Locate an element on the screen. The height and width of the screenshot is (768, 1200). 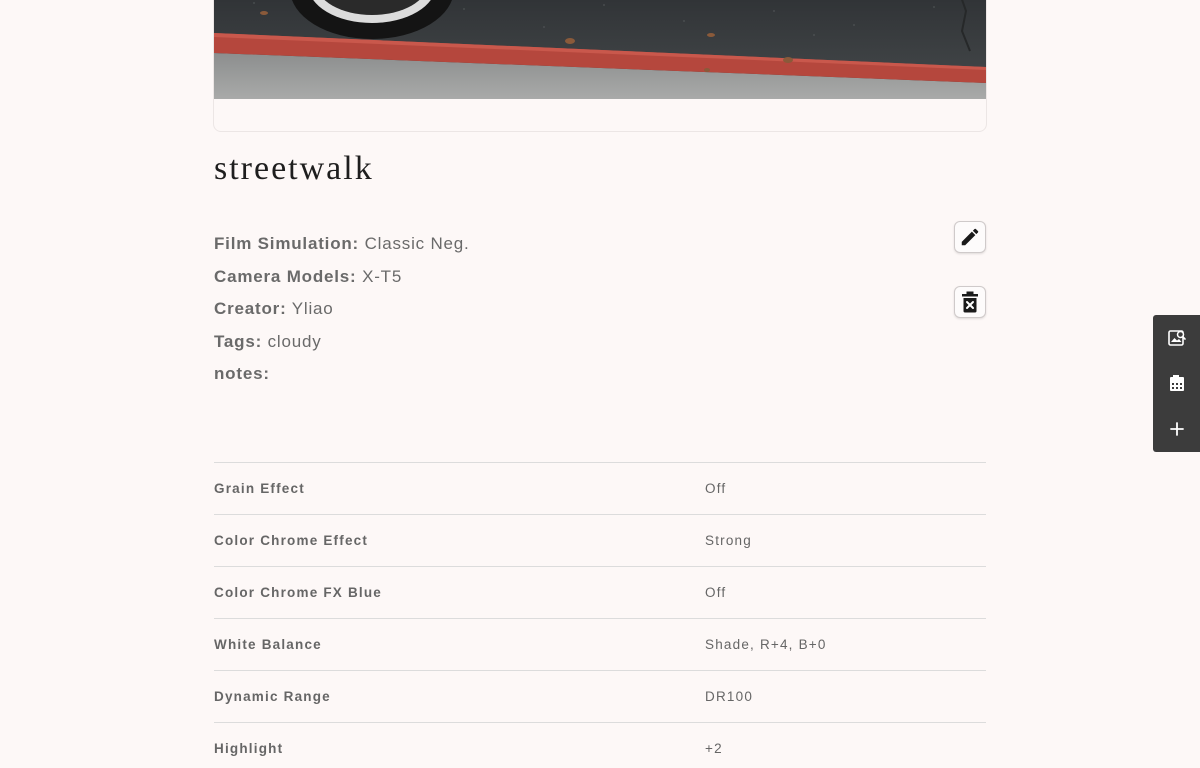
pencil-icon is located at coordinates (970, 237).